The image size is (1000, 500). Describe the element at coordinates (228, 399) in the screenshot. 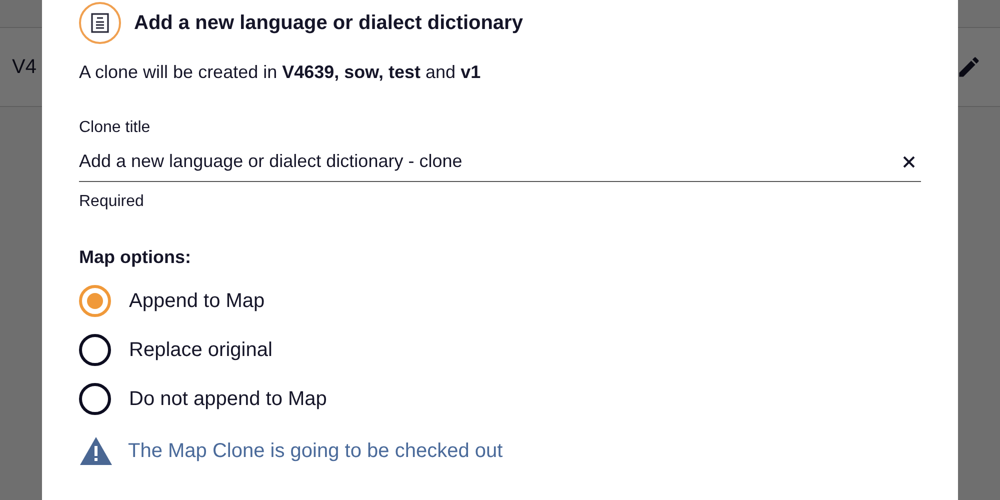

I see `radio-label: Do not append to Map` at that location.